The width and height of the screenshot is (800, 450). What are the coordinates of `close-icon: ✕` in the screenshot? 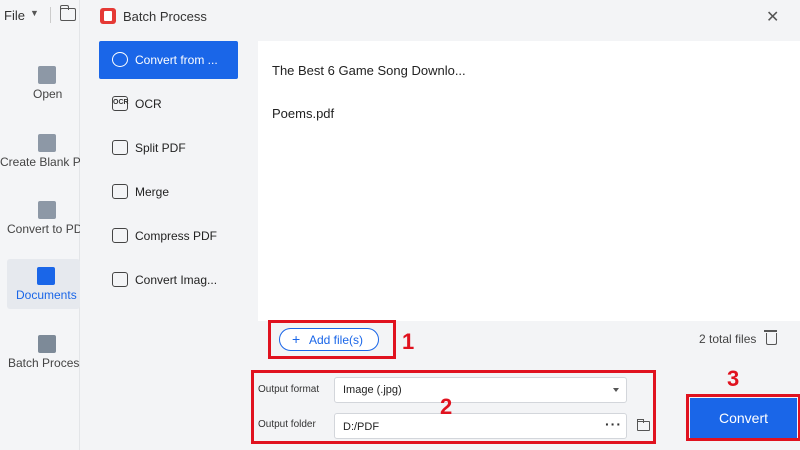 It's located at (772, 17).